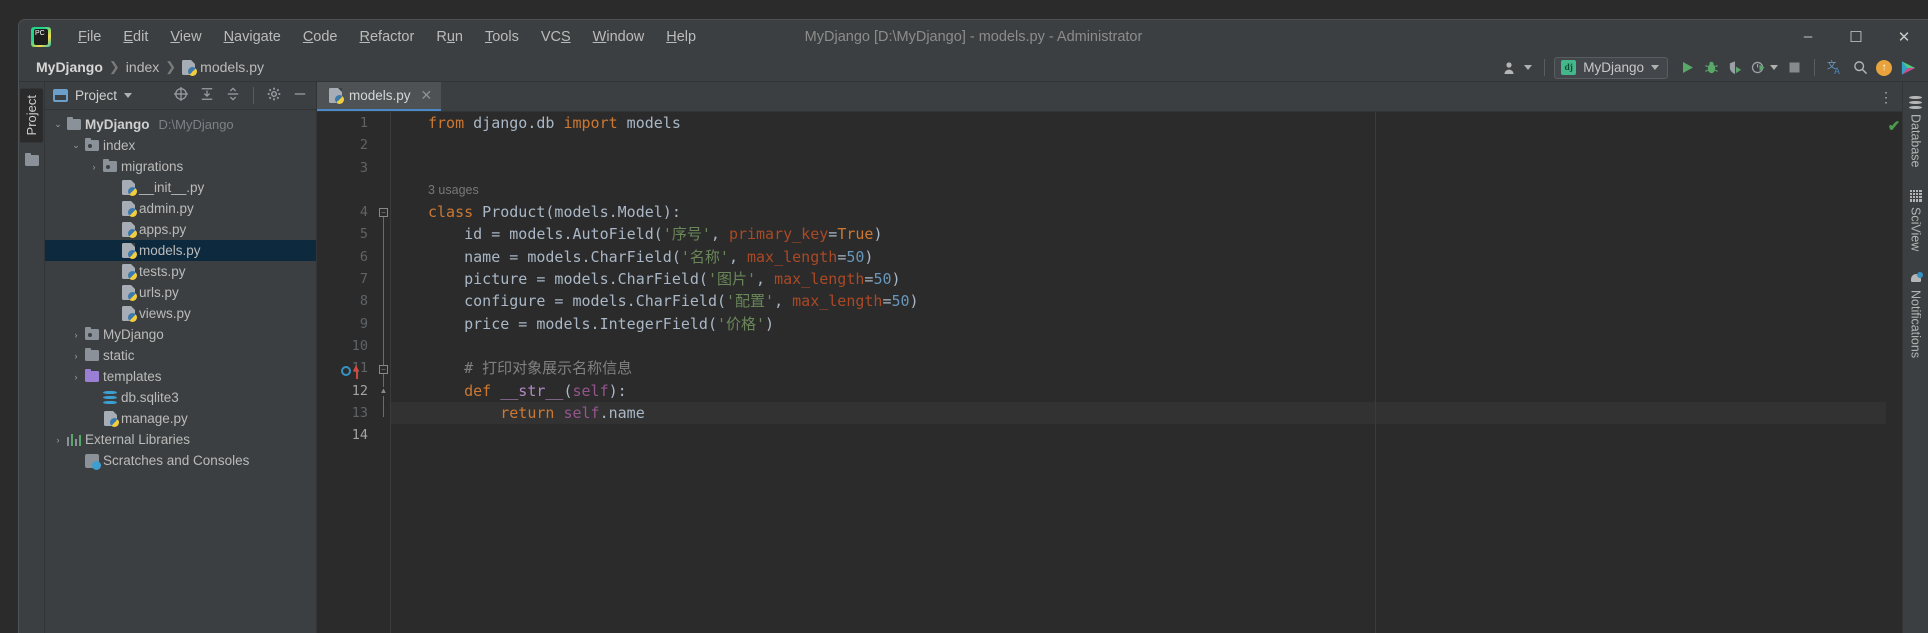 Image resolution: width=1928 pixels, height=633 pixels. What do you see at coordinates (1735, 68) in the screenshot?
I see `run-with-coverage-button` at bounding box center [1735, 68].